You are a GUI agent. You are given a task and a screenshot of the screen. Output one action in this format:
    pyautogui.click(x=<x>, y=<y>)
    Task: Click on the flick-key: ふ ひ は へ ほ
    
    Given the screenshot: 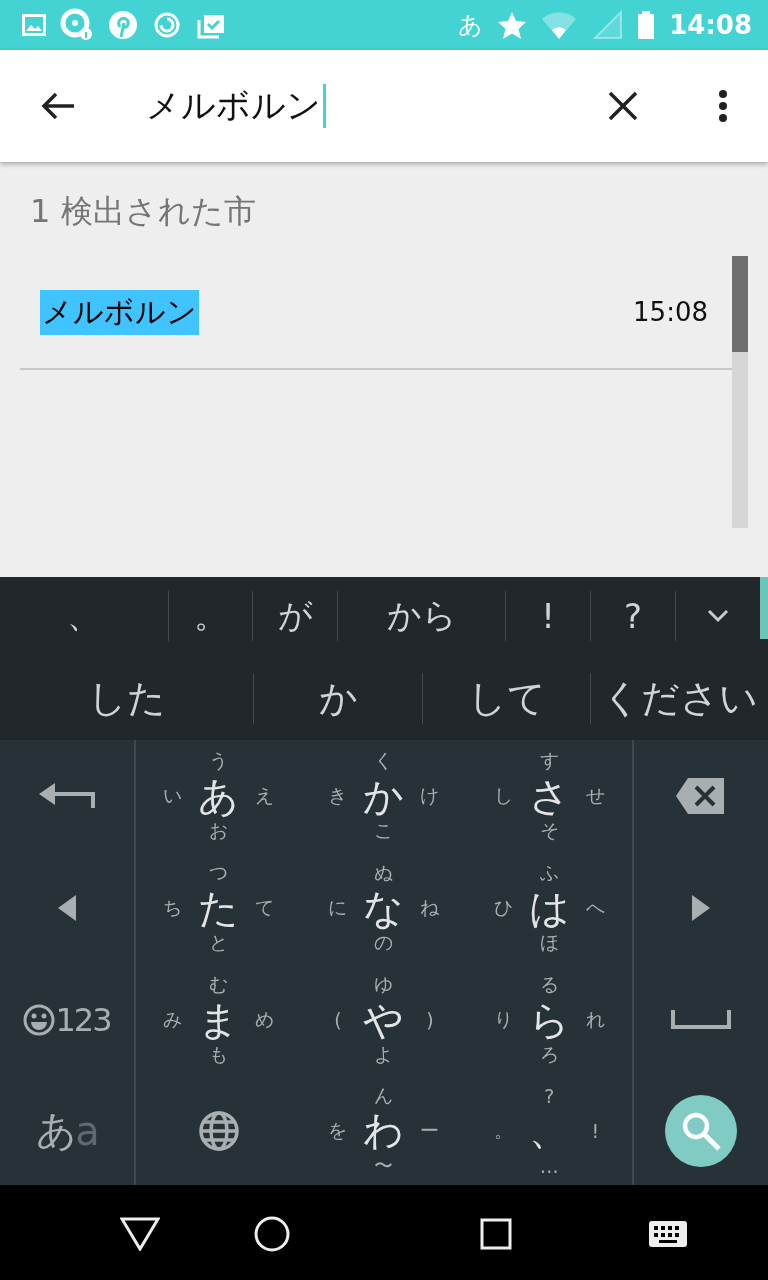 What is the action you would take?
    pyautogui.click(x=549, y=908)
    